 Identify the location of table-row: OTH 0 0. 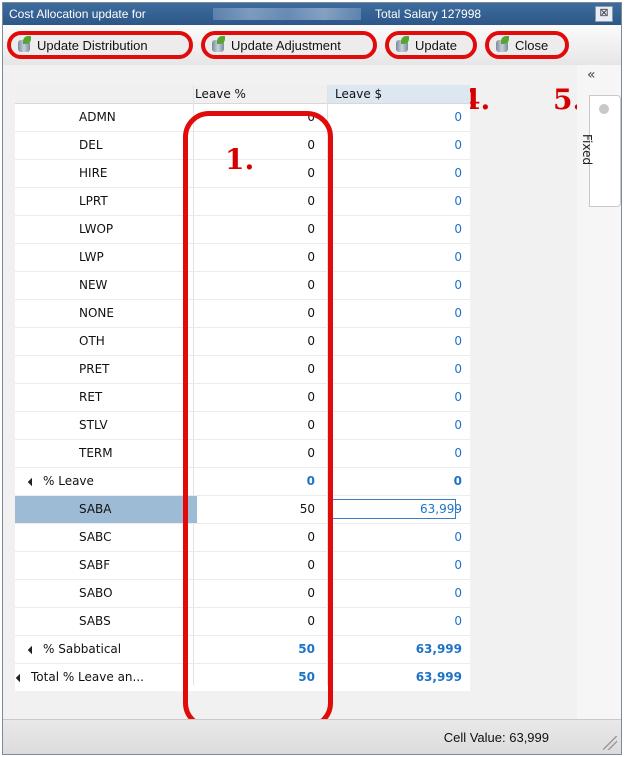
(242, 342).